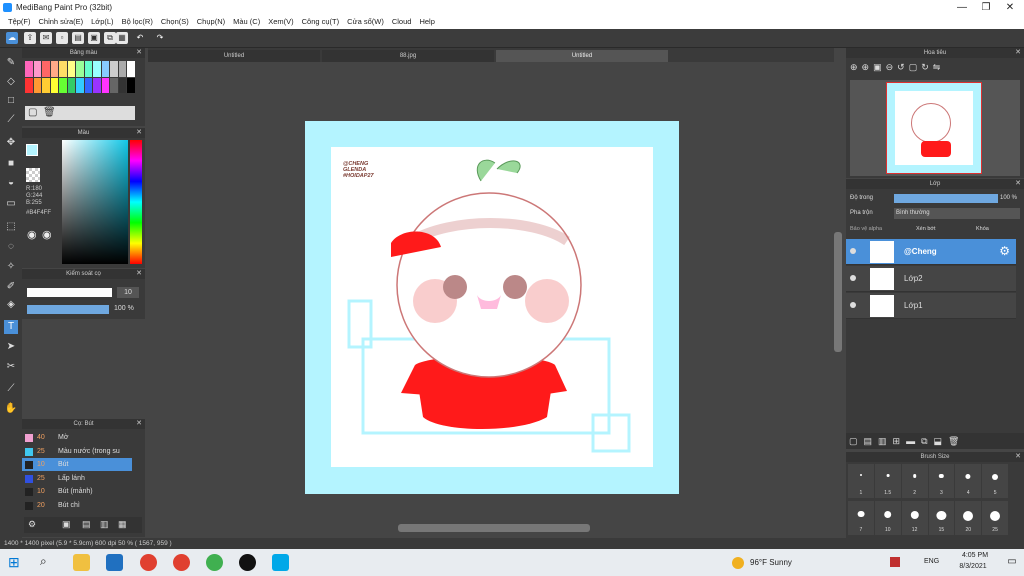  What do you see at coordinates (887, 481) in the screenshot?
I see `brush-size-cell: 1.5` at bounding box center [887, 481].